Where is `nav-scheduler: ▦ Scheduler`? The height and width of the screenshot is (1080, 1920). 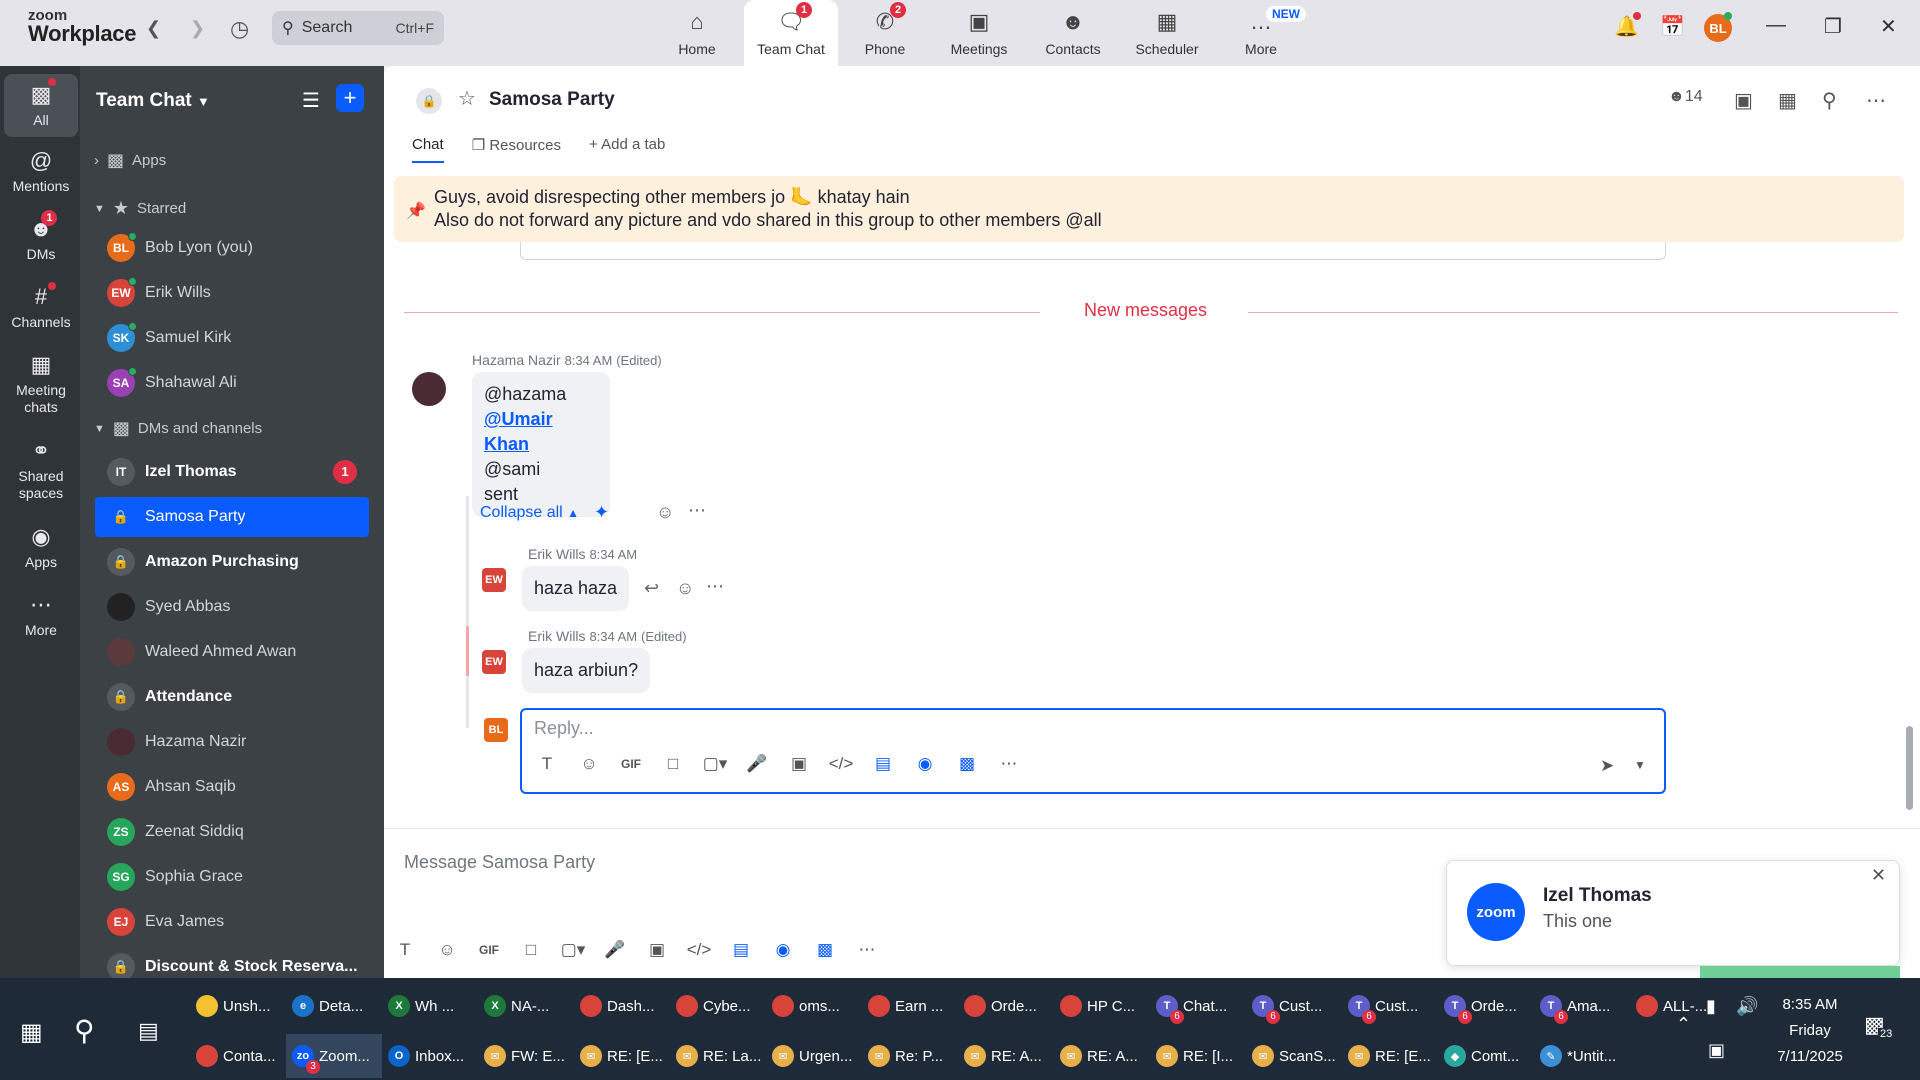 nav-scheduler: ▦ Scheduler is located at coordinates (1167, 33).